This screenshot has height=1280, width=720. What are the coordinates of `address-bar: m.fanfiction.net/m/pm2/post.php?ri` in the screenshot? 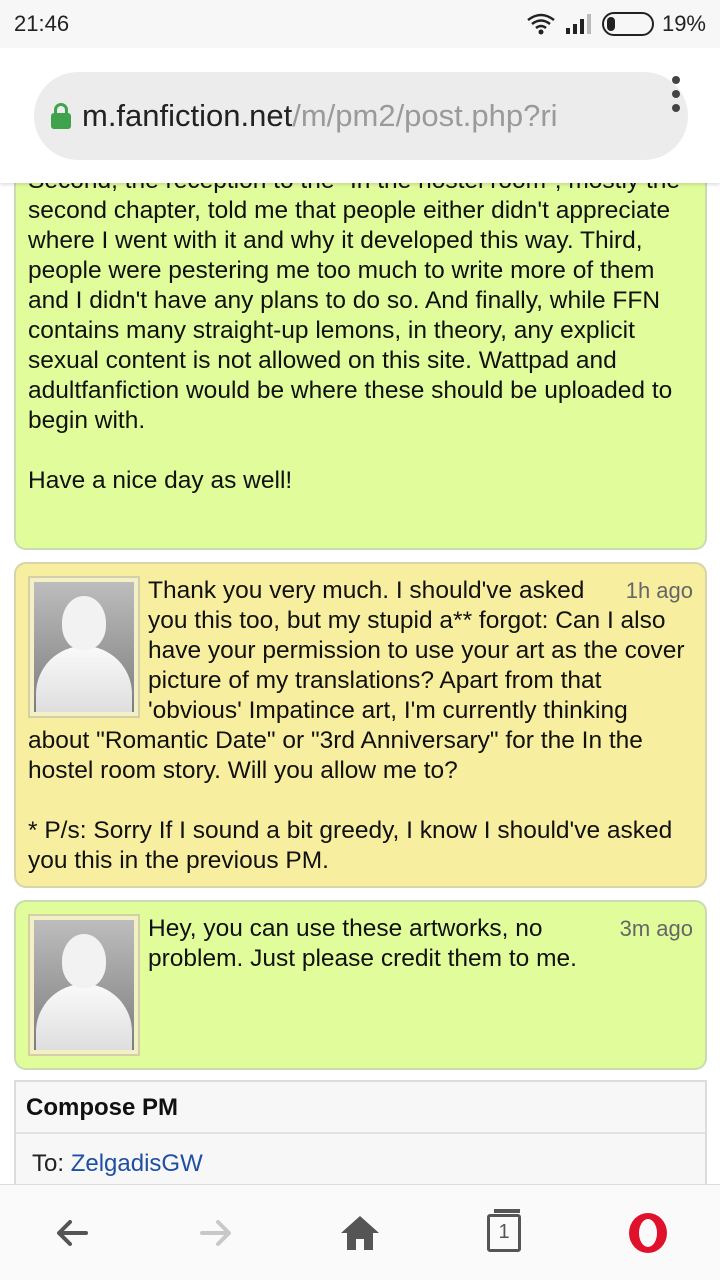 It's located at (361, 116).